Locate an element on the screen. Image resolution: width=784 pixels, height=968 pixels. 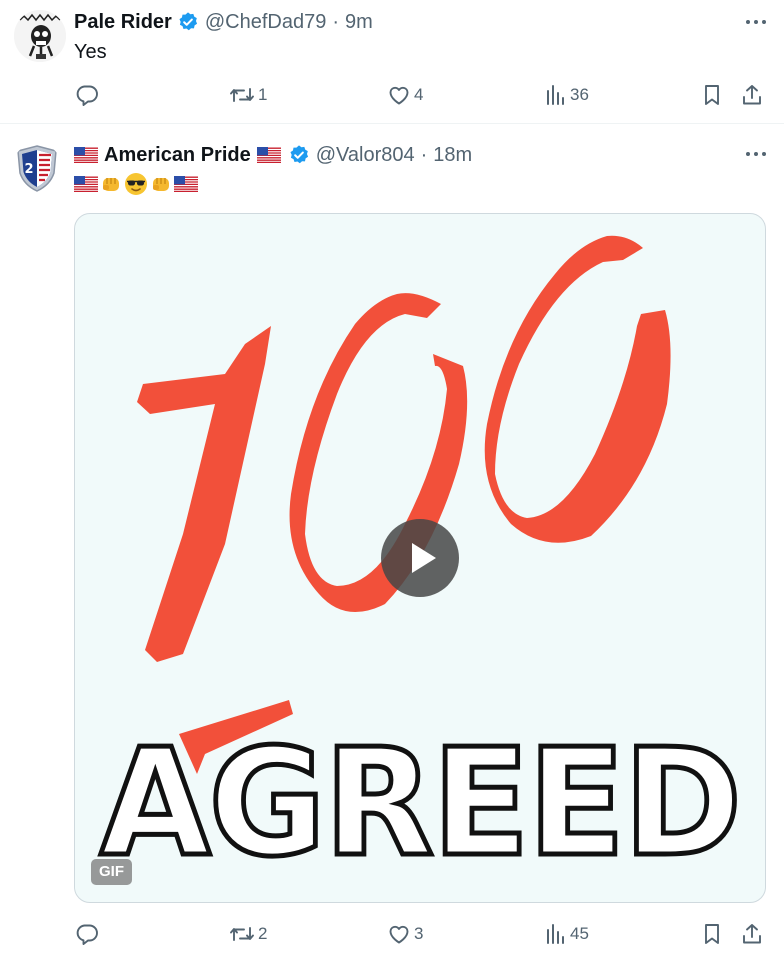
tweet-text is located at coordinates (136, 184).